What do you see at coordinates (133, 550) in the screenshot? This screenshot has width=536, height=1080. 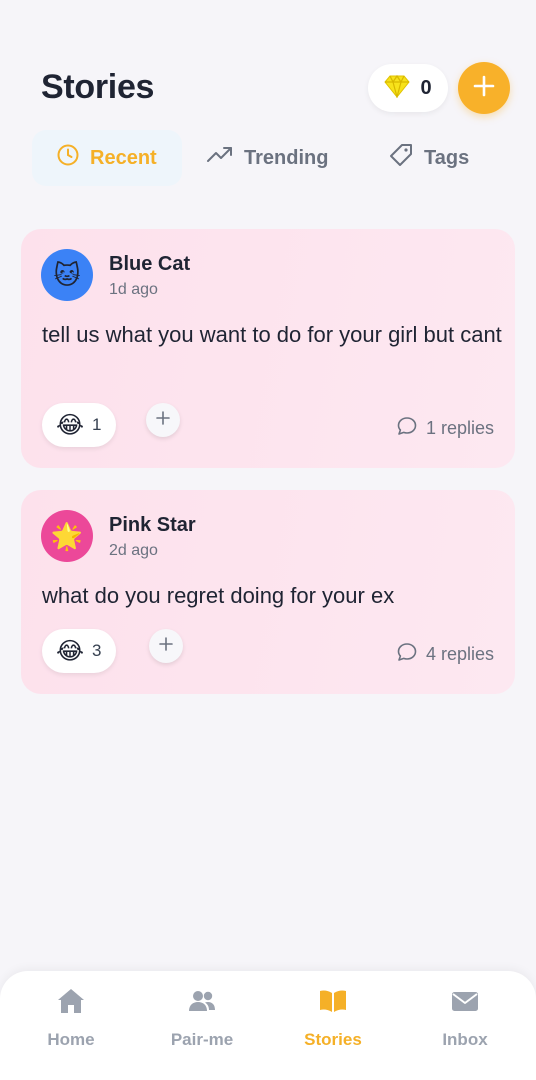 I see `post-time: 2d ago` at bounding box center [133, 550].